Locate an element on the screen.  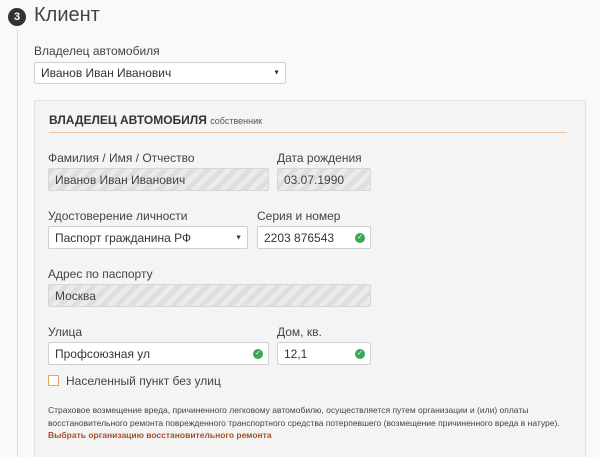
house-input: 12,1 ✓ is located at coordinates (324, 353).